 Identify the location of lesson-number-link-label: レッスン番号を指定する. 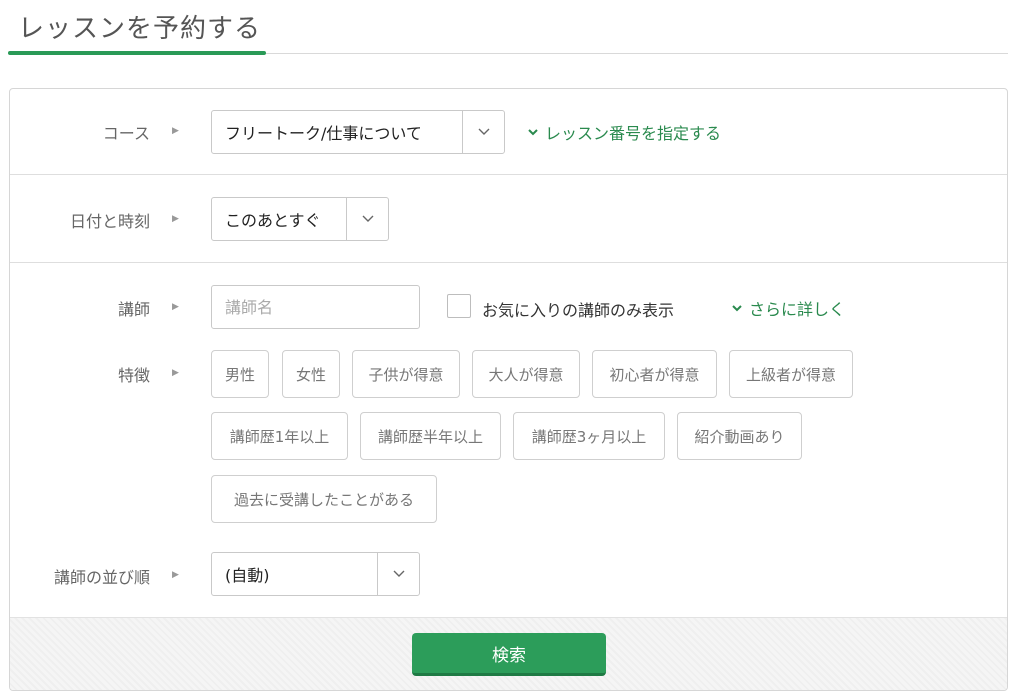
(633, 133).